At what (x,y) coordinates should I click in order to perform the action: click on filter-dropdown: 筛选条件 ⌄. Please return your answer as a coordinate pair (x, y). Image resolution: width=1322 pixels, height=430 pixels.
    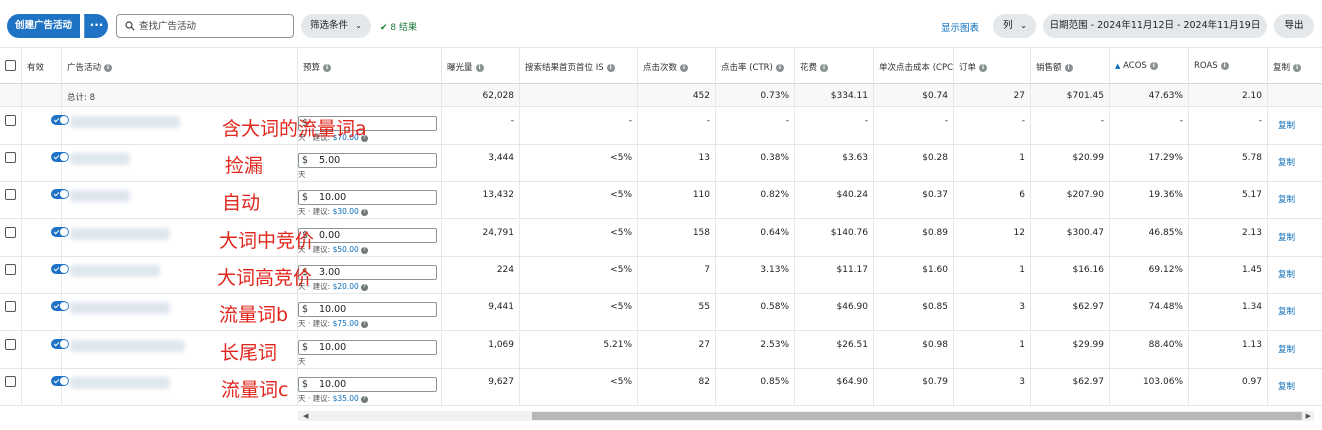
    Looking at the image, I should click on (336, 26).